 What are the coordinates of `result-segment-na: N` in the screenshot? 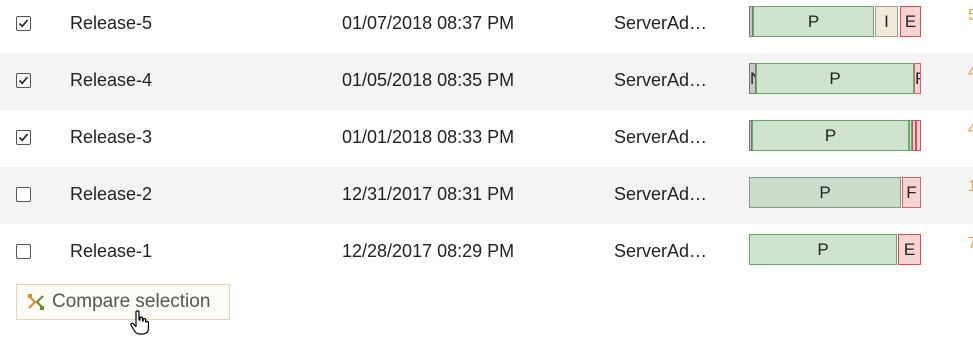 It's located at (752, 78).